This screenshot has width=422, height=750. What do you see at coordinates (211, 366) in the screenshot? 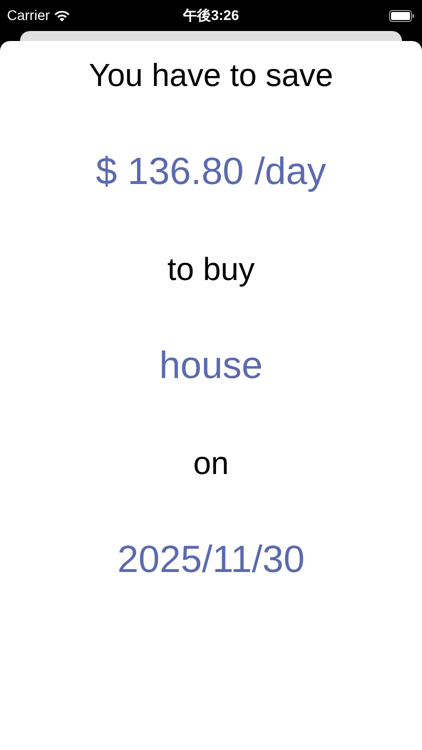
I see `highlighted-value: house` at bounding box center [211, 366].